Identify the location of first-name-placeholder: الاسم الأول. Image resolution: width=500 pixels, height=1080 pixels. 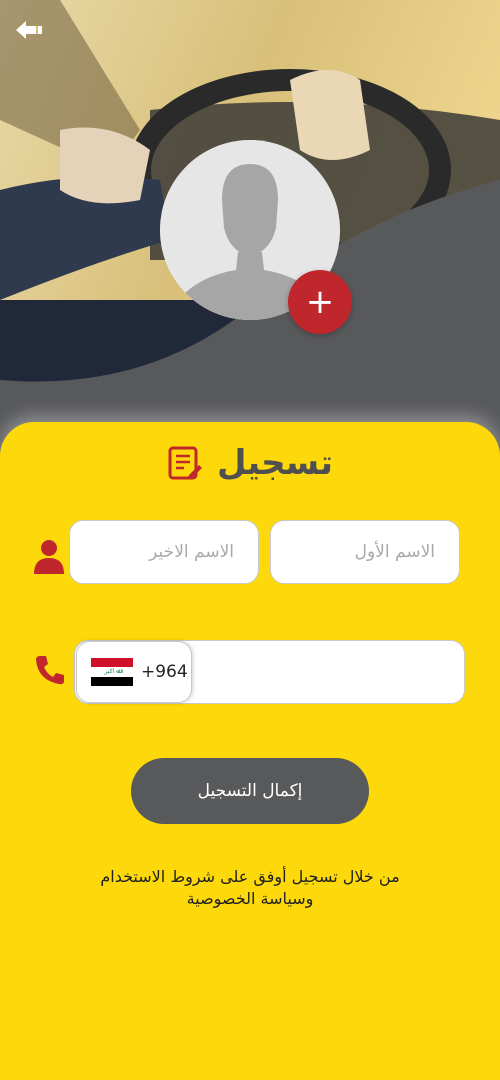
(394, 552).